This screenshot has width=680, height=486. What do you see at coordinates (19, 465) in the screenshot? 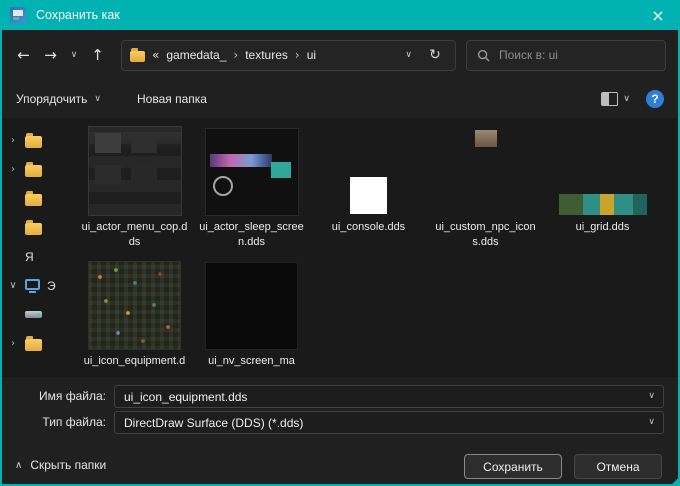
I see `chevron-up-icon: ∧` at bounding box center [19, 465].